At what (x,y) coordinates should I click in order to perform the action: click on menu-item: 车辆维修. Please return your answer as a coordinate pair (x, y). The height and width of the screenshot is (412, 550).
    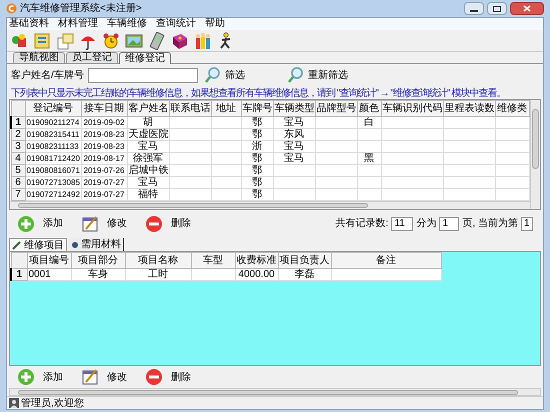
    Looking at the image, I should click on (127, 24).